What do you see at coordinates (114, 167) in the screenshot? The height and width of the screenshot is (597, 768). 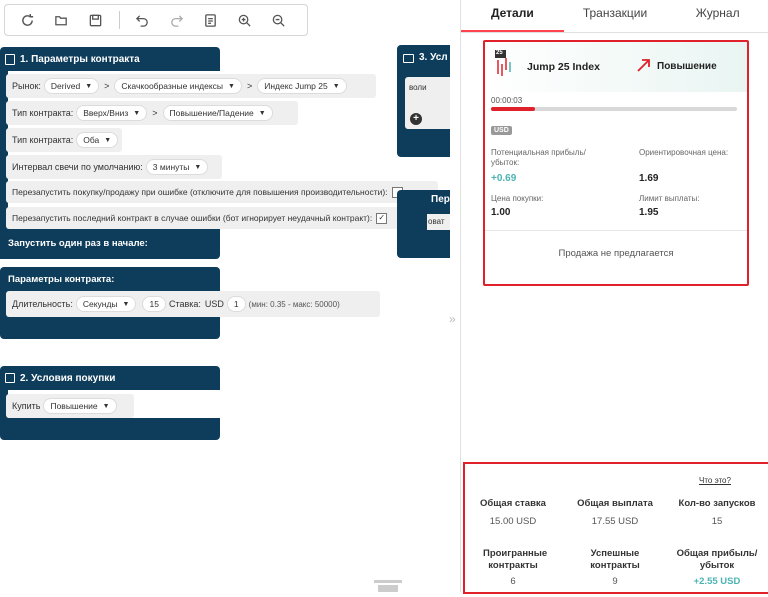 I see `candle-interval-row: Интервал свечи по умолчанию: 3 минуты ▼` at bounding box center [114, 167].